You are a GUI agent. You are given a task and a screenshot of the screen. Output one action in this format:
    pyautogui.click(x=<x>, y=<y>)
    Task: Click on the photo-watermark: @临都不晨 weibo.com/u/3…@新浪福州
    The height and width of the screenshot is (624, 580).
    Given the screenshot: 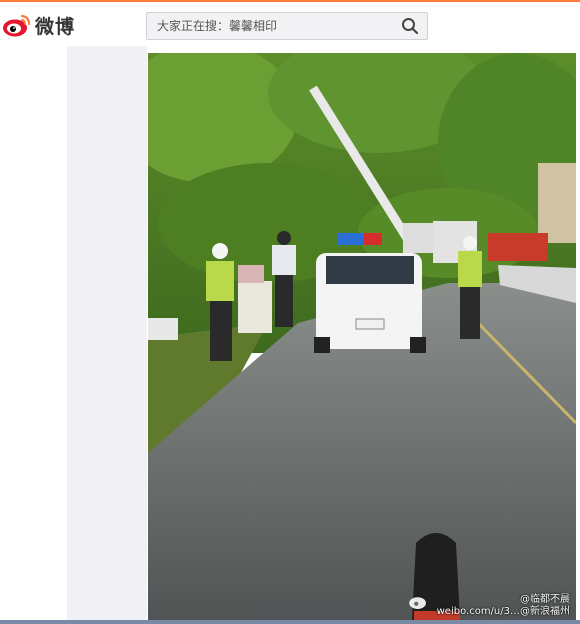 What is the action you would take?
    pyautogui.click(x=489, y=606)
    